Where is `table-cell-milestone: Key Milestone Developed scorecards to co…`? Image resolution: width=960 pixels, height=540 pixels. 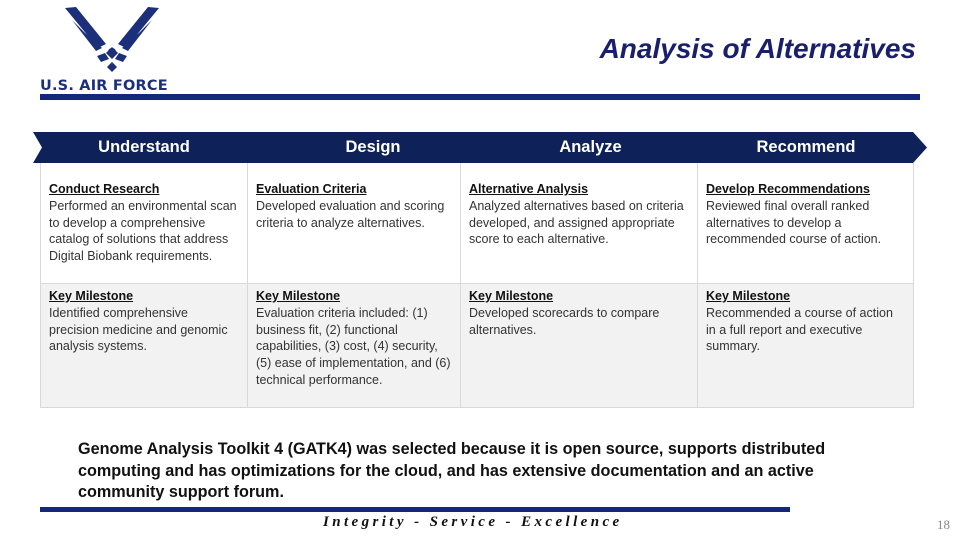 table-cell-milestone: Key Milestone Developed scorecards to co… is located at coordinates (579, 346).